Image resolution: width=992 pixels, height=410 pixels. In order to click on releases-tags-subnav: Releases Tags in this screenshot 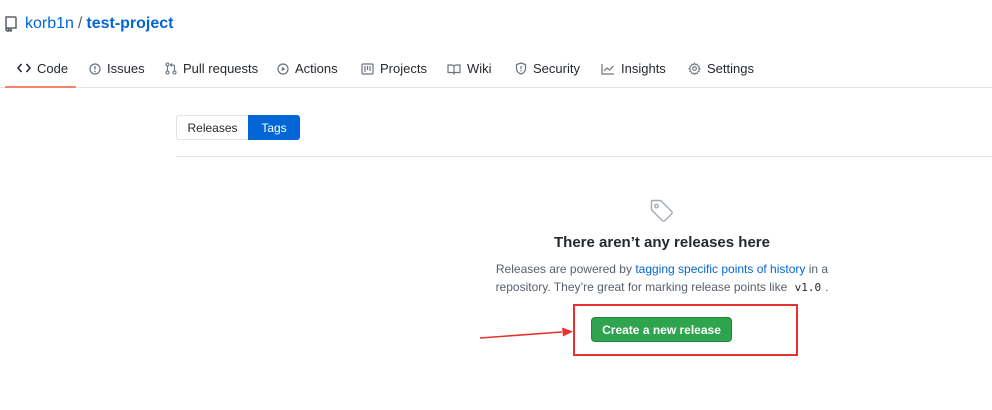, I will do `click(238, 127)`.